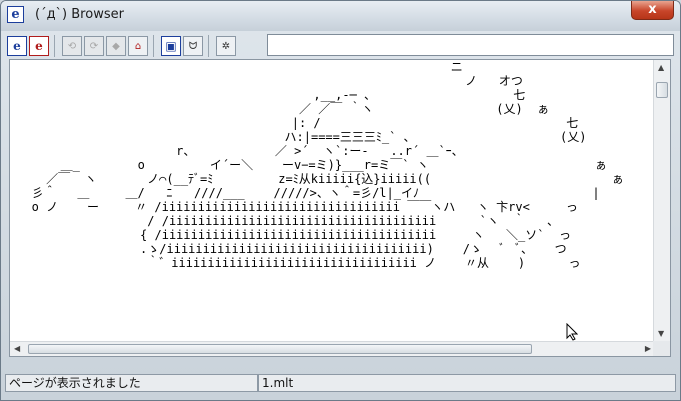  I want to click on status-file: 1.mlt, so click(467, 383).